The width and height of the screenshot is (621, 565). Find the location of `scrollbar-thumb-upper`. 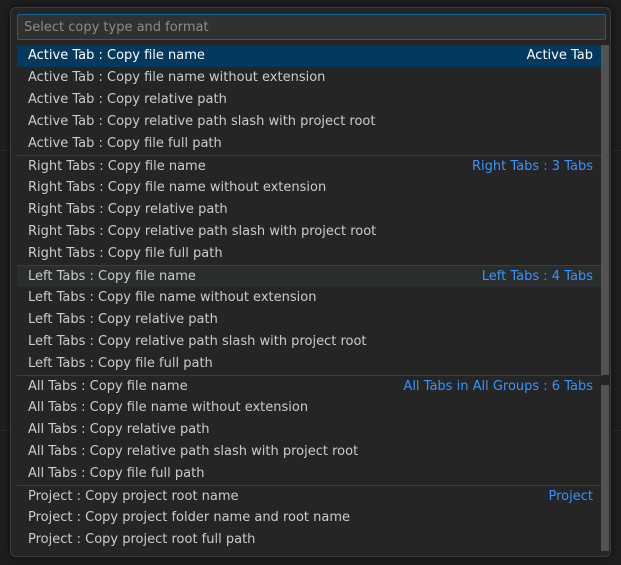

scrollbar-thumb-upper is located at coordinates (605, 210).